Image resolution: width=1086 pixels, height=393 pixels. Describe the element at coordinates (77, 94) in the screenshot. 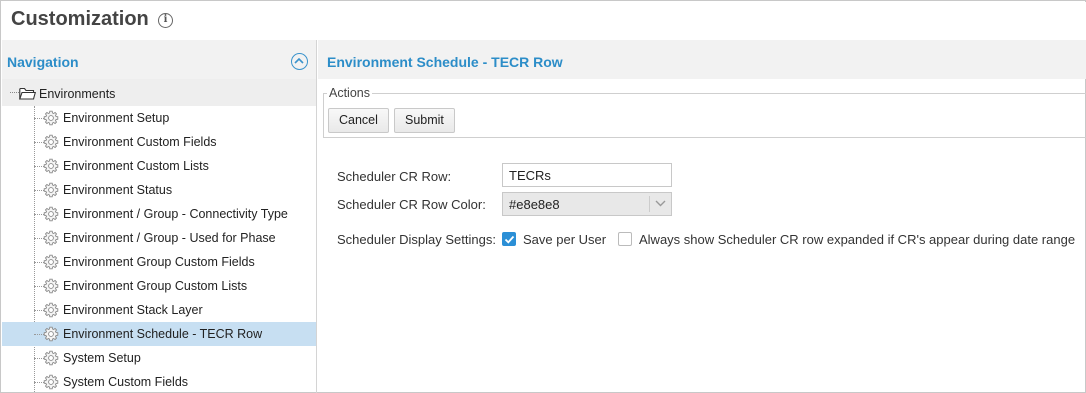

I see `tree-node-label: Environments` at that location.